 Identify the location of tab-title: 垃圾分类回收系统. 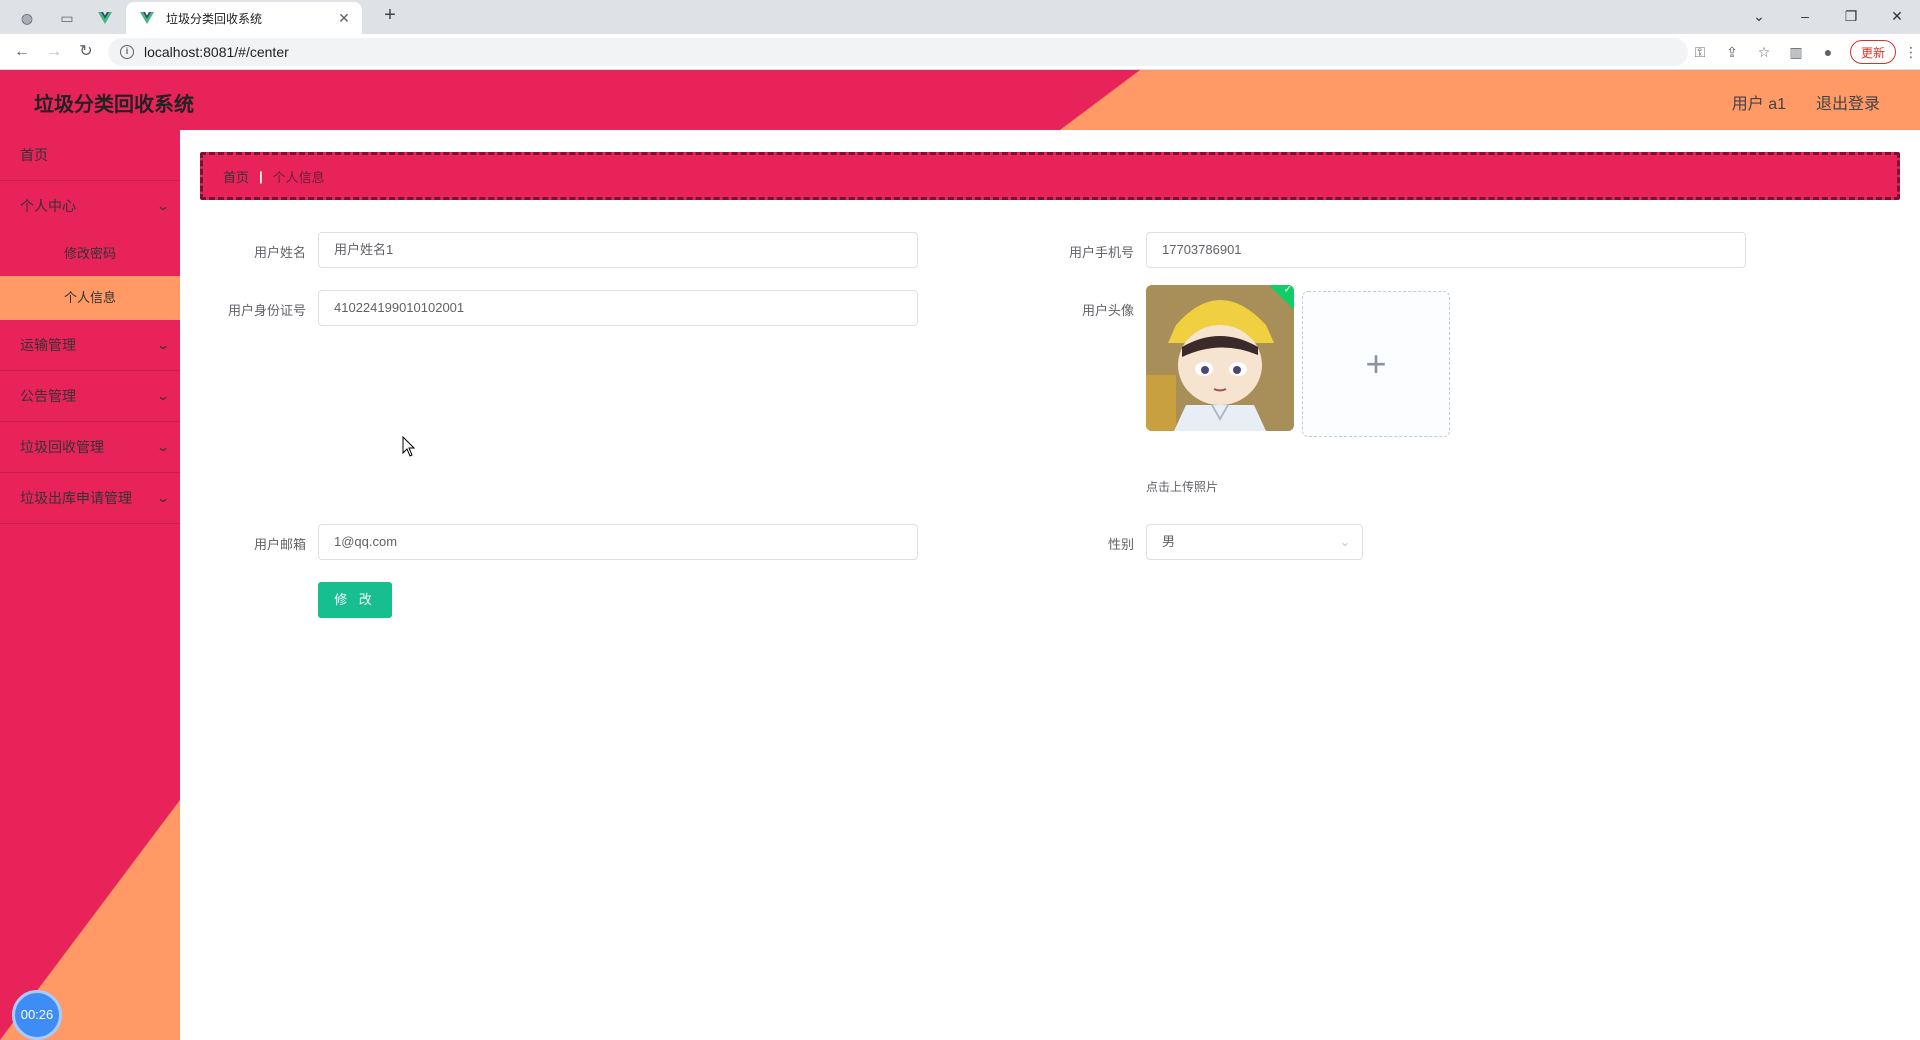
(214, 18).